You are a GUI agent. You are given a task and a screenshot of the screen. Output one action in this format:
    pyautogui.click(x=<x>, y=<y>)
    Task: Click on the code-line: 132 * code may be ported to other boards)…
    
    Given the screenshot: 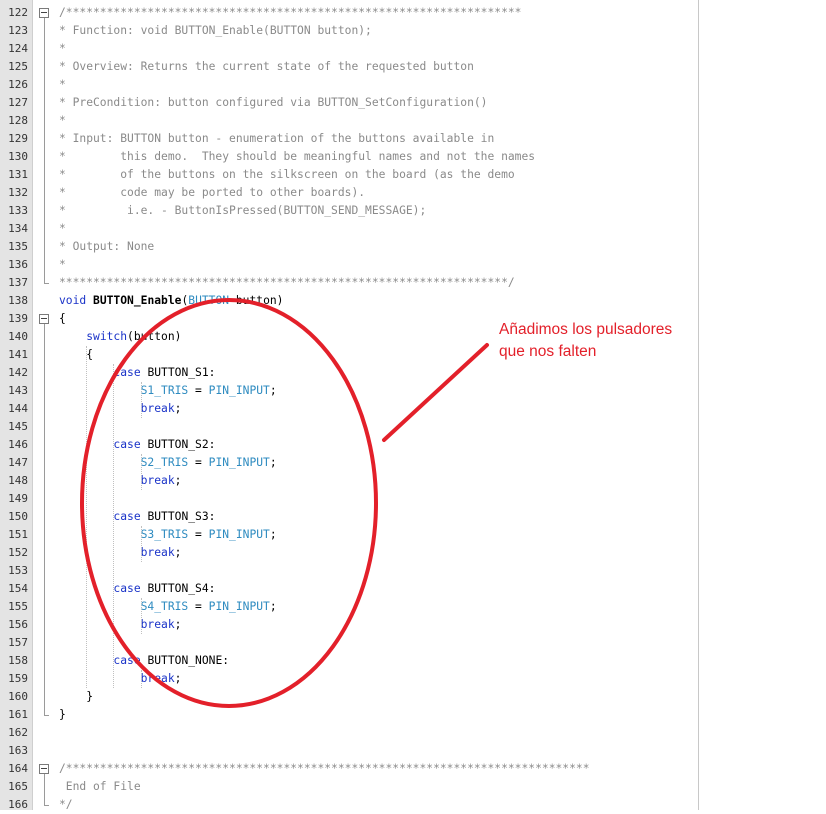 What is the action you would take?
    pyautogui.click(x=349, y=193)
    